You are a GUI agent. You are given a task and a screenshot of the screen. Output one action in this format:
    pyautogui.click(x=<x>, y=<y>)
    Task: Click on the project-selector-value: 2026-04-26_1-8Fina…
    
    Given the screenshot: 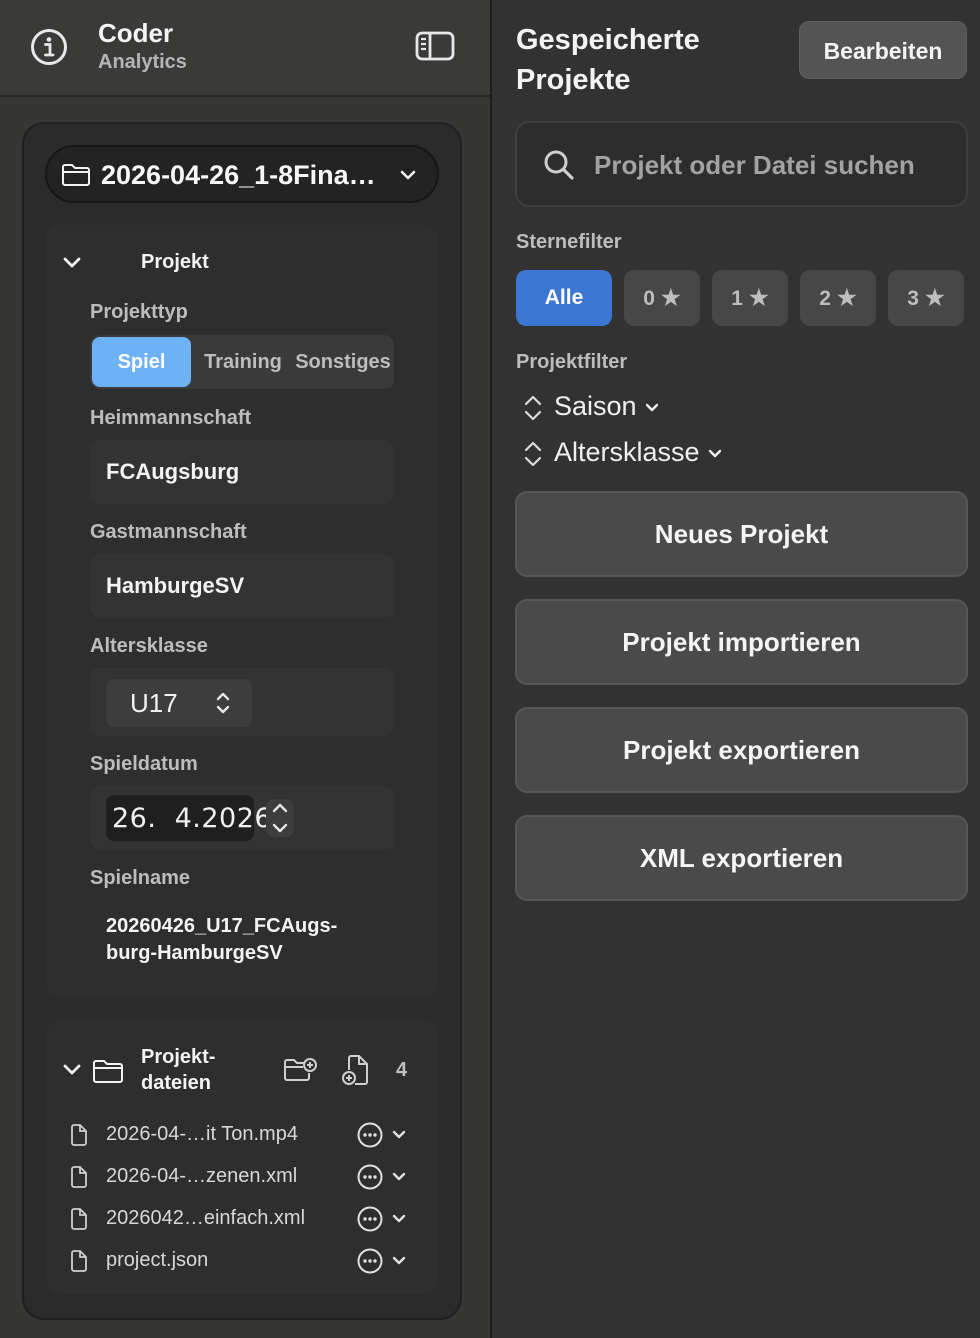 What is the action you would take?
    pyautogui.click(x=238, y=175)
    